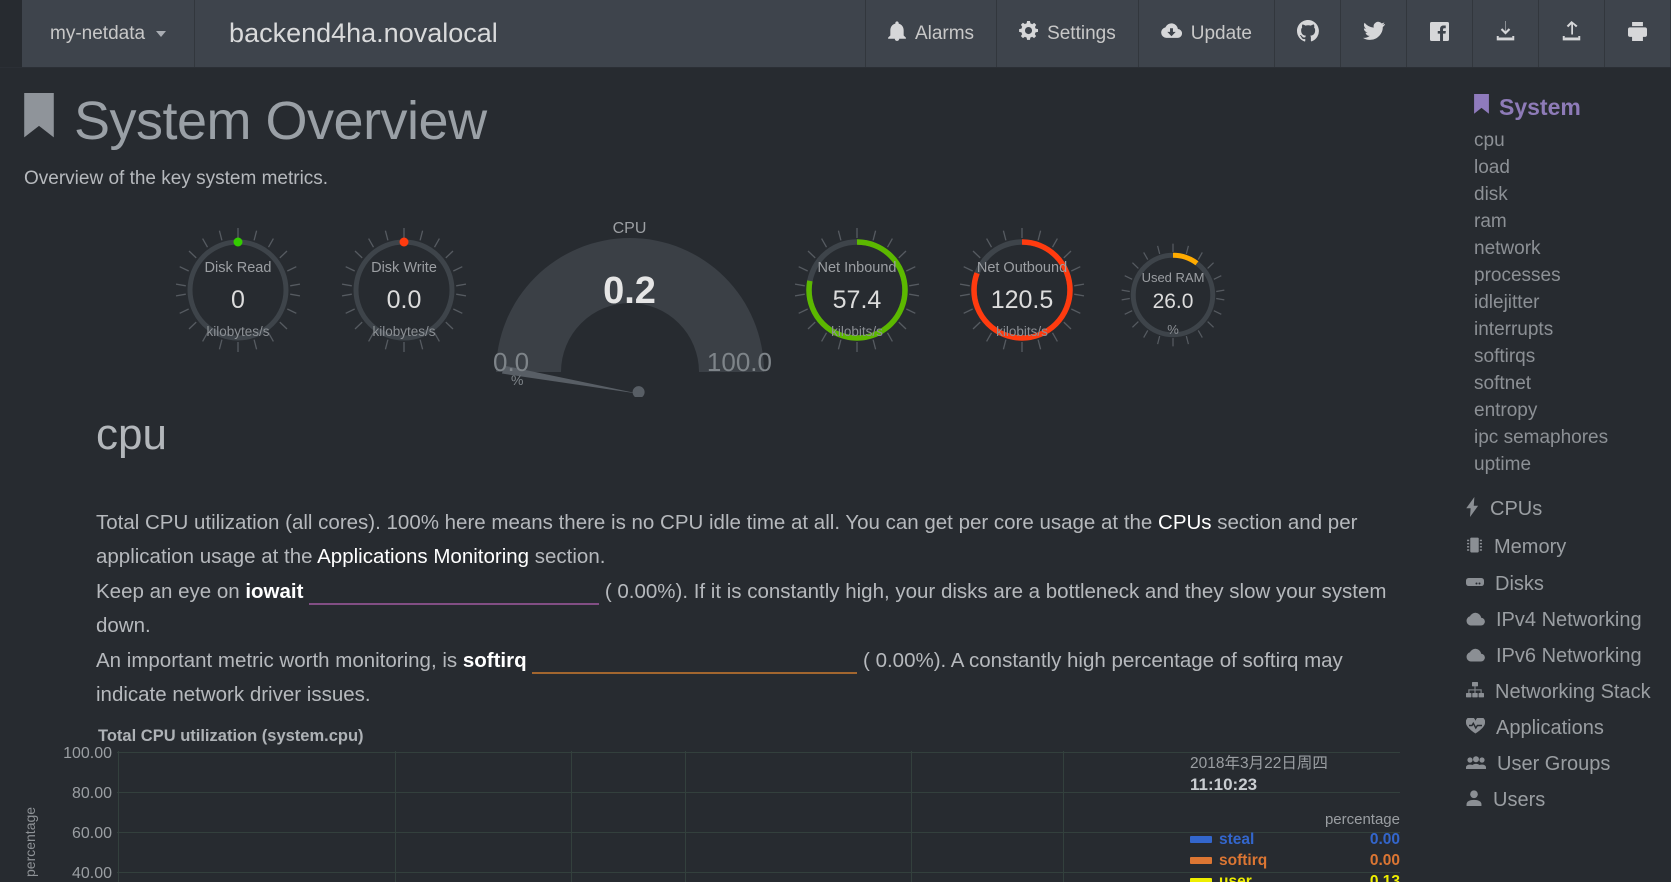 The height and width of the screenshot is (882, 1671). I want to click on gauge-net-inbound-label: Net Inbound, so click(857, 268).